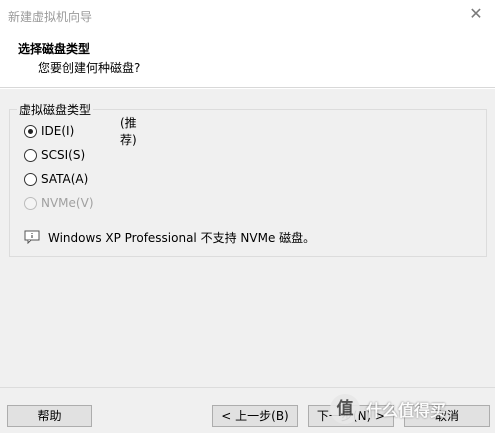 The height and width of the screenshot is (433, 495). Describe the element at coordinates (30, 131) in the screenshot. I see `radio-button-ide` at that location.